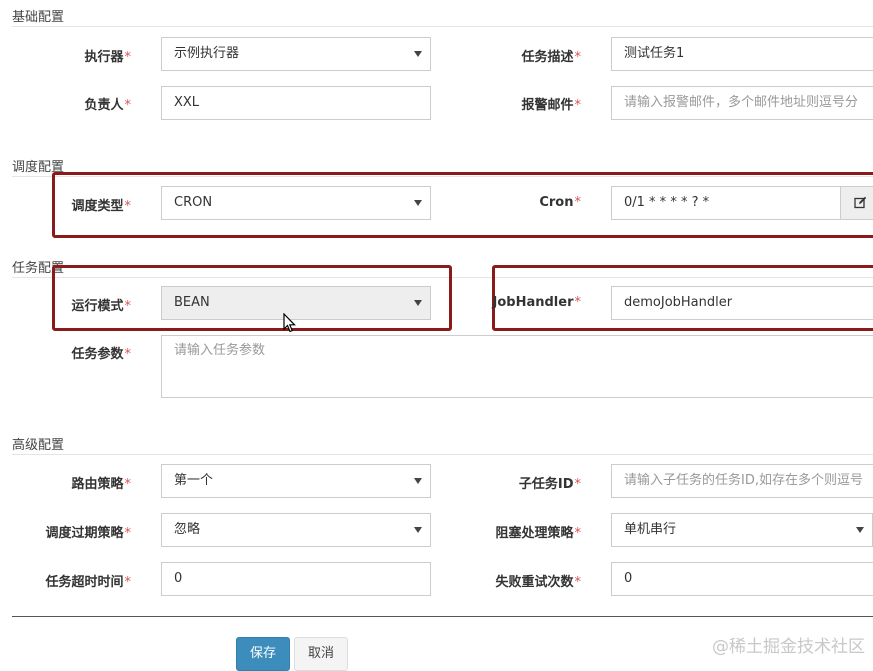 The width and height of the screenshot is (873, 671). What do you see at coordinates (742, 103) in the screenshot?
I see `alarm-email-input: 请输入报警邮件，多个邮件地址则逗号分` at bounding box center [742, 103].